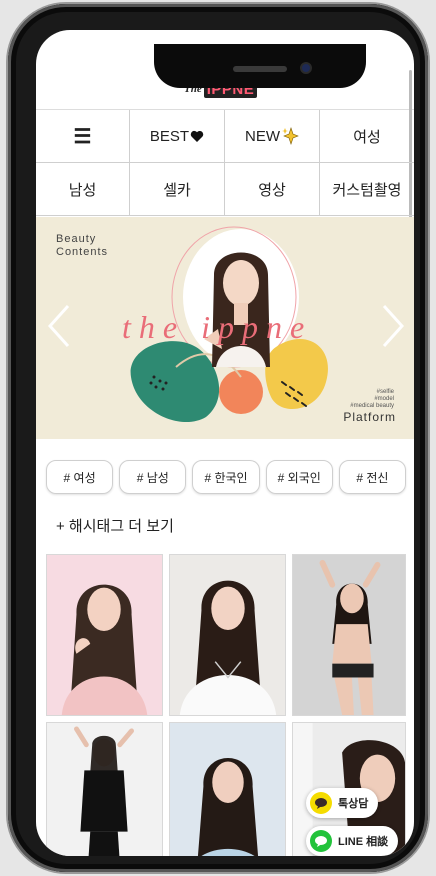  I want to click on nav-item-label: 남성, so click(82, 190).